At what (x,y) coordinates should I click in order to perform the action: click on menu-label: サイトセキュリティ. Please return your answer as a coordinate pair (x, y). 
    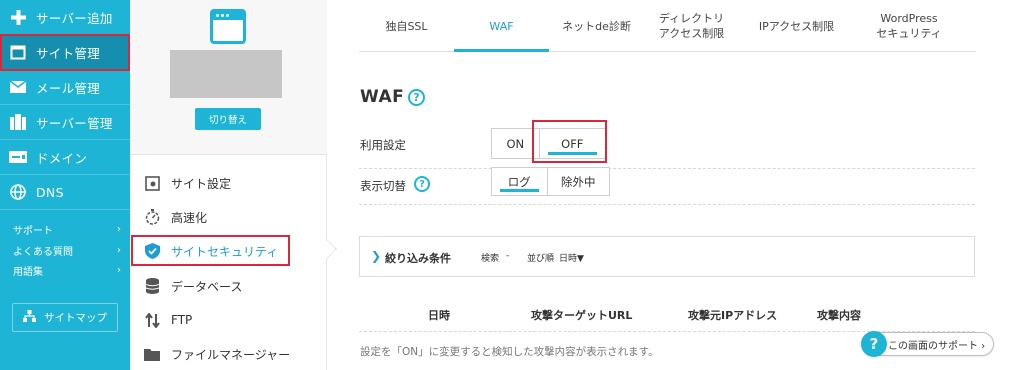
    Looking at the image, I should click on (225, 251).